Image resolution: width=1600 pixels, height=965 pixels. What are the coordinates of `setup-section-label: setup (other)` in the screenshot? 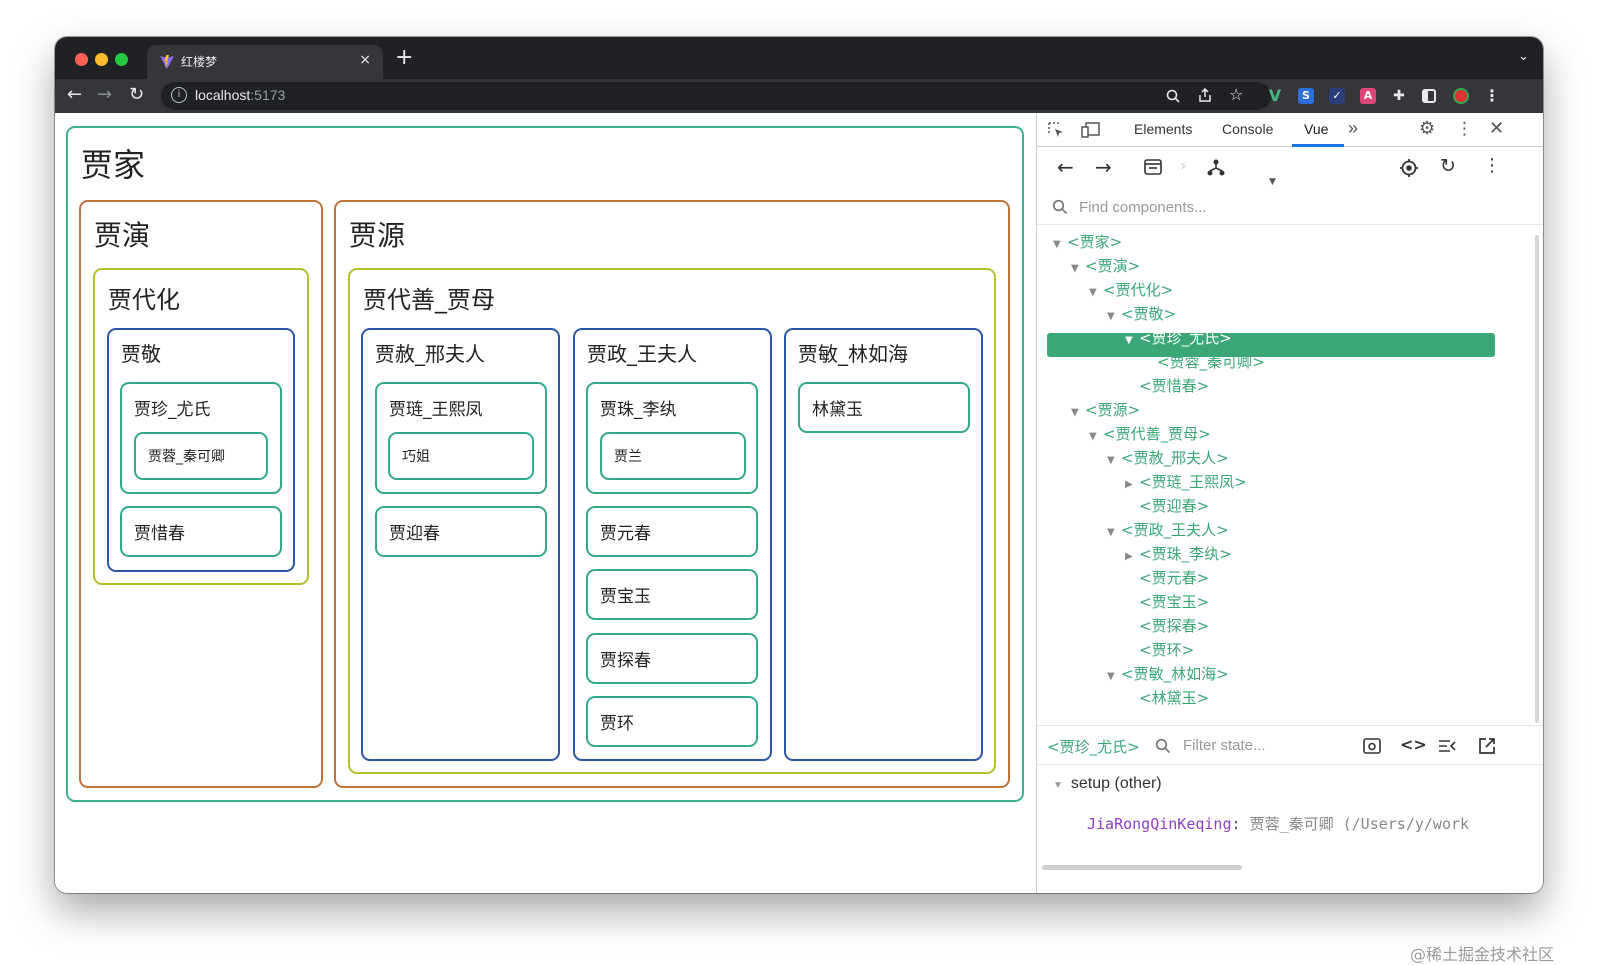 It's located at (1116, 783).